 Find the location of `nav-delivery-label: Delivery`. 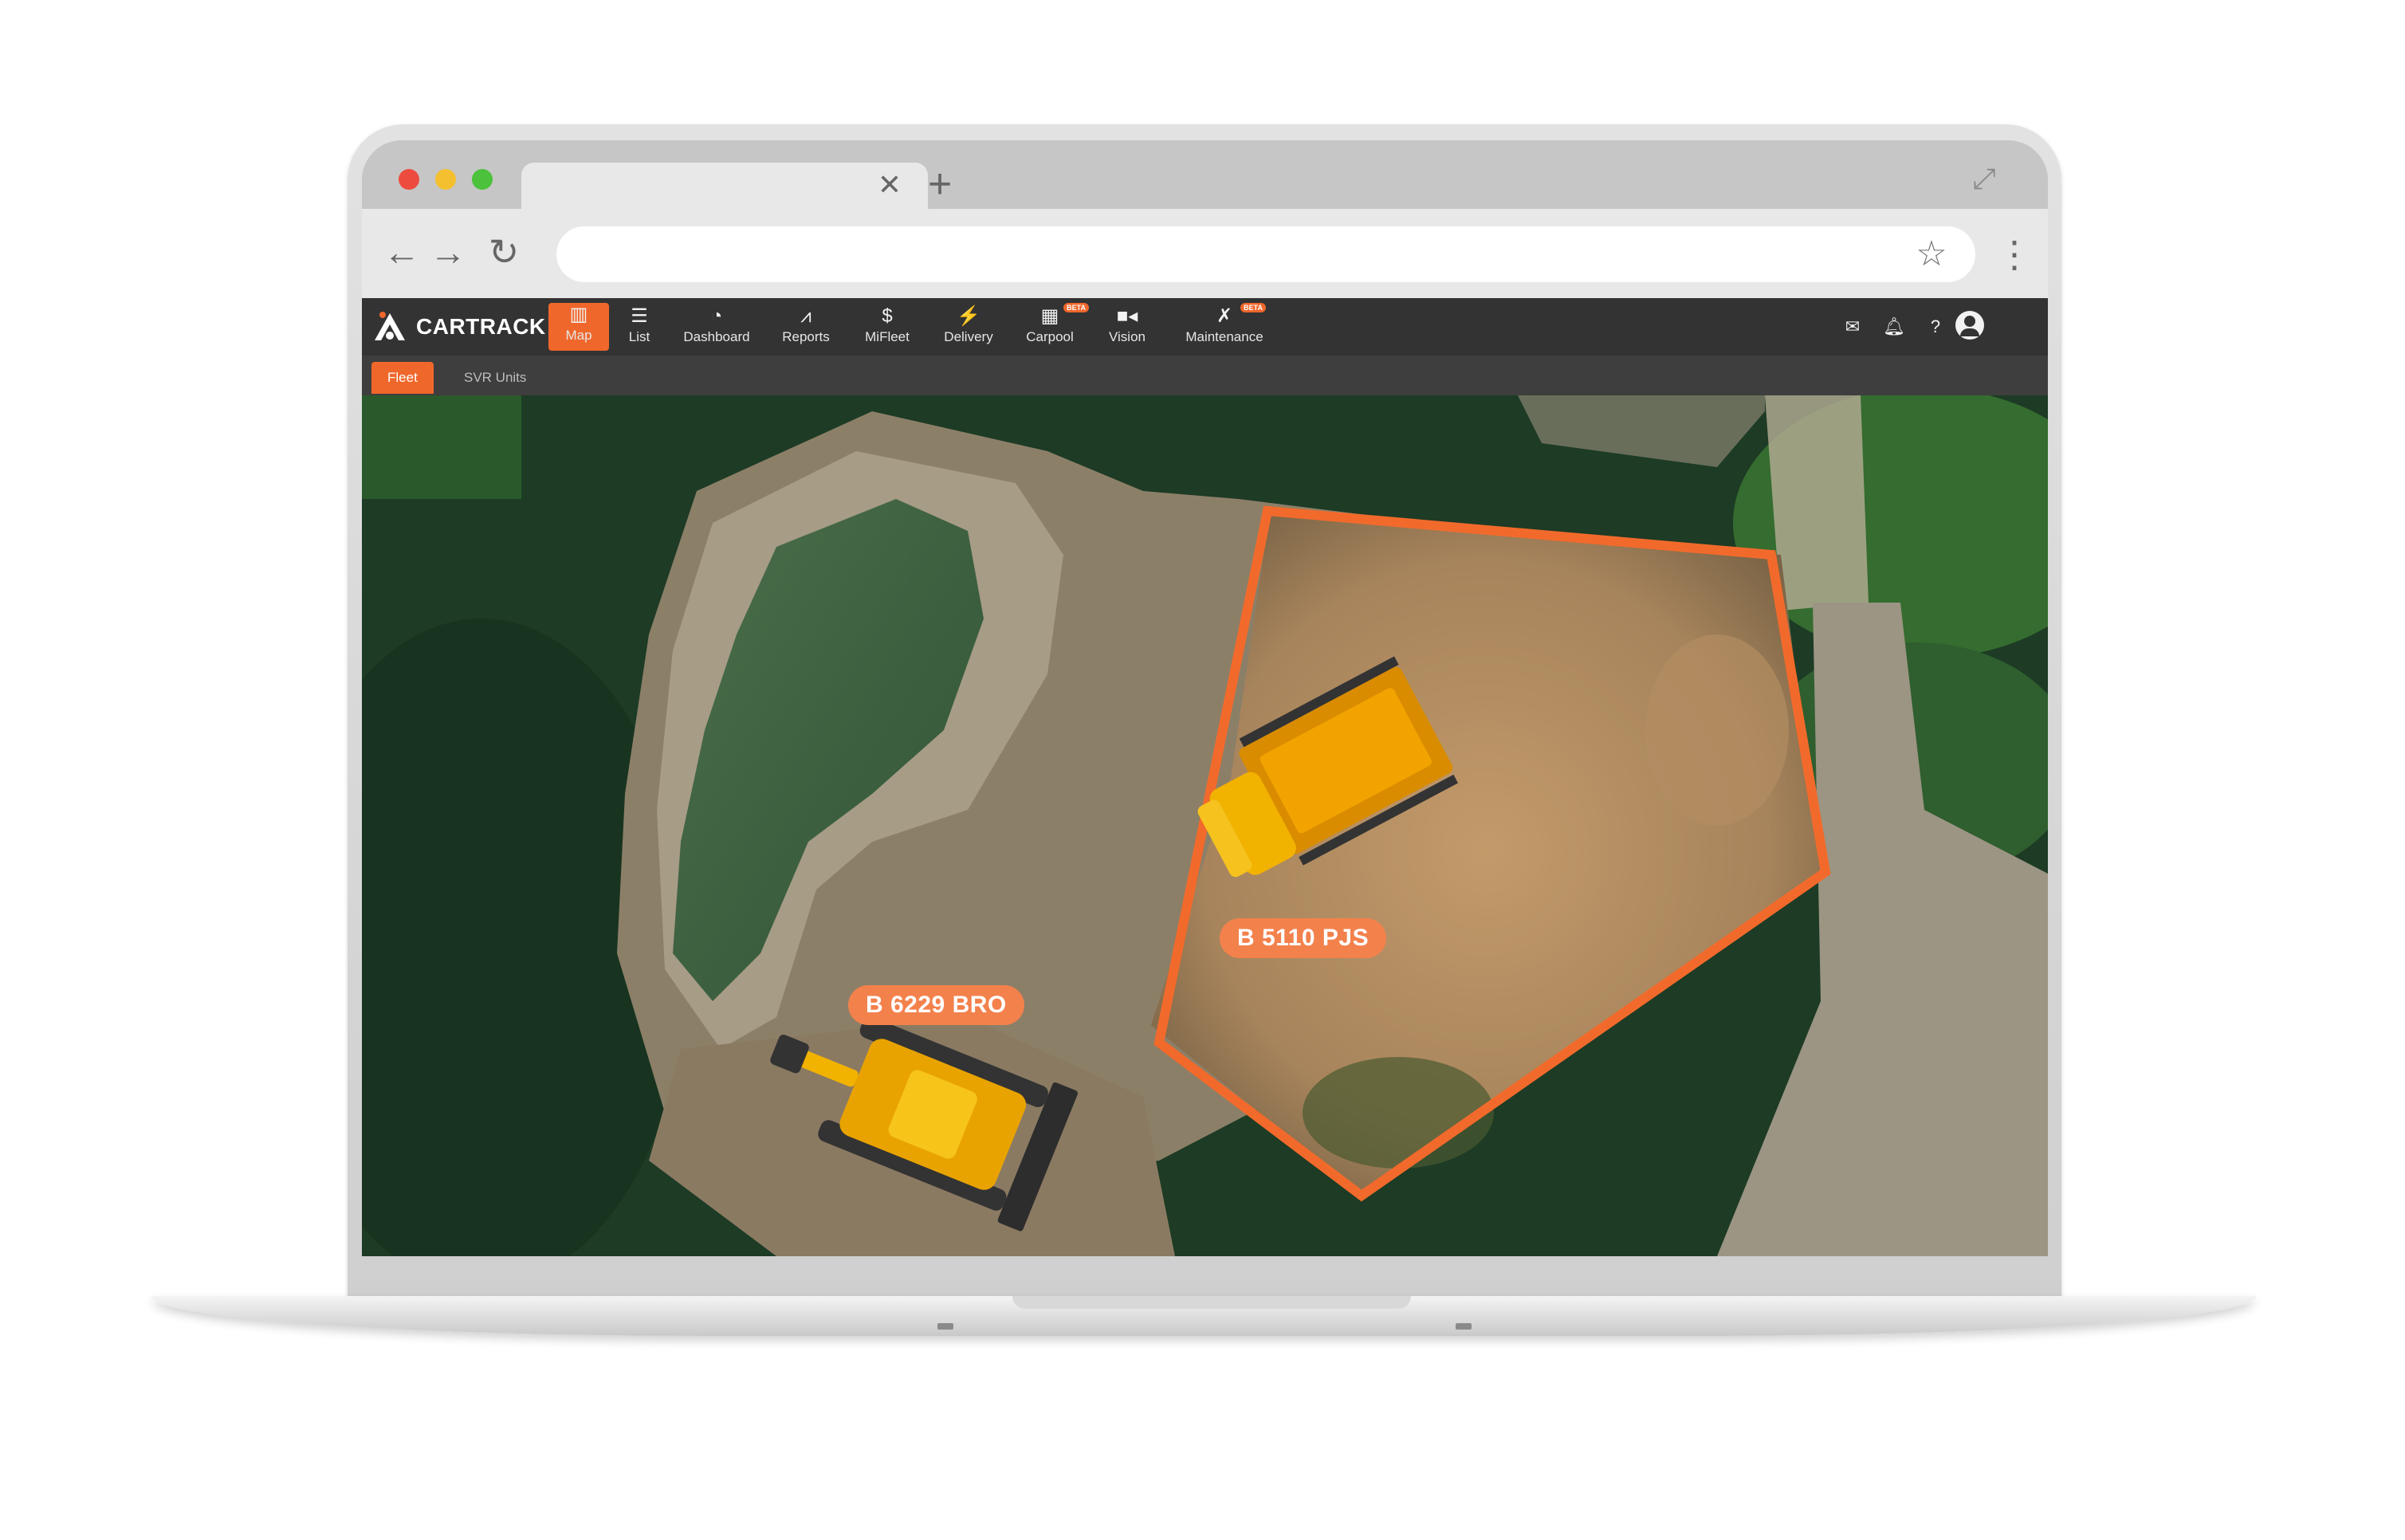

nav-delivery-label: Delivery is located at coordinates (968, 336).